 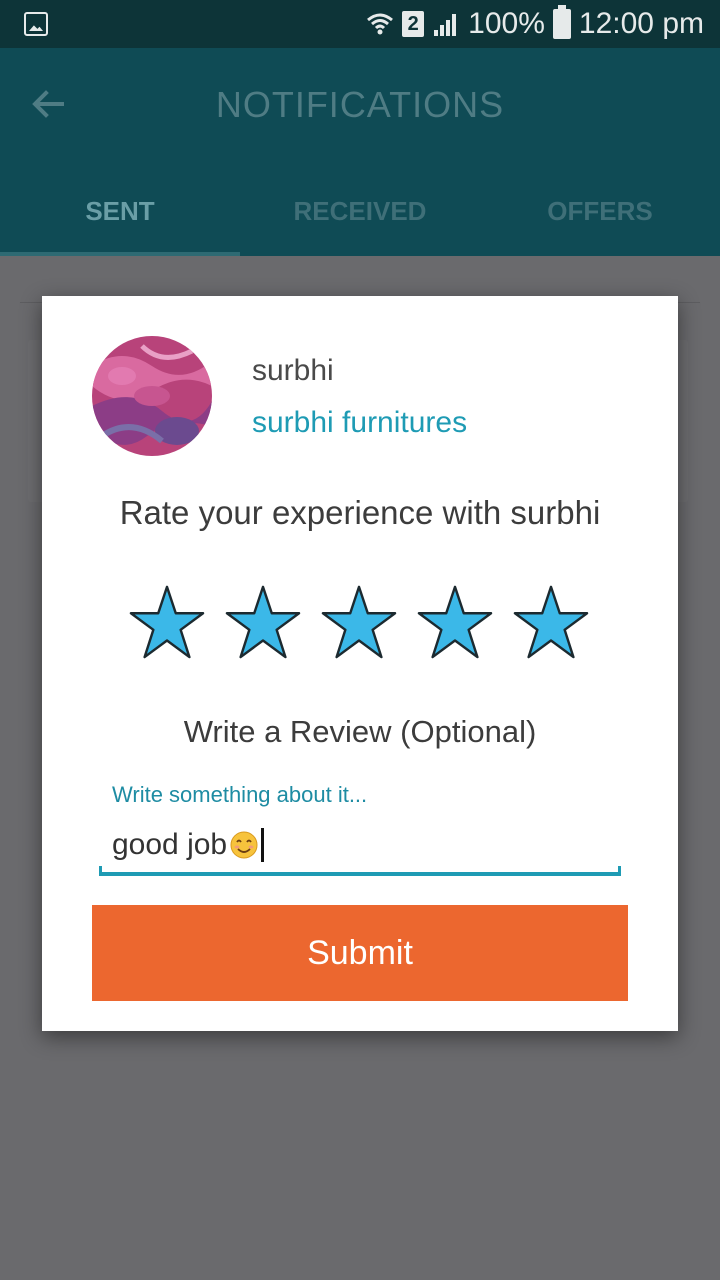 What do you see at coordinates (359, 423) in the screenshot?
I see `company-name: surbhi furnitures` at bounding box center [359, 423].